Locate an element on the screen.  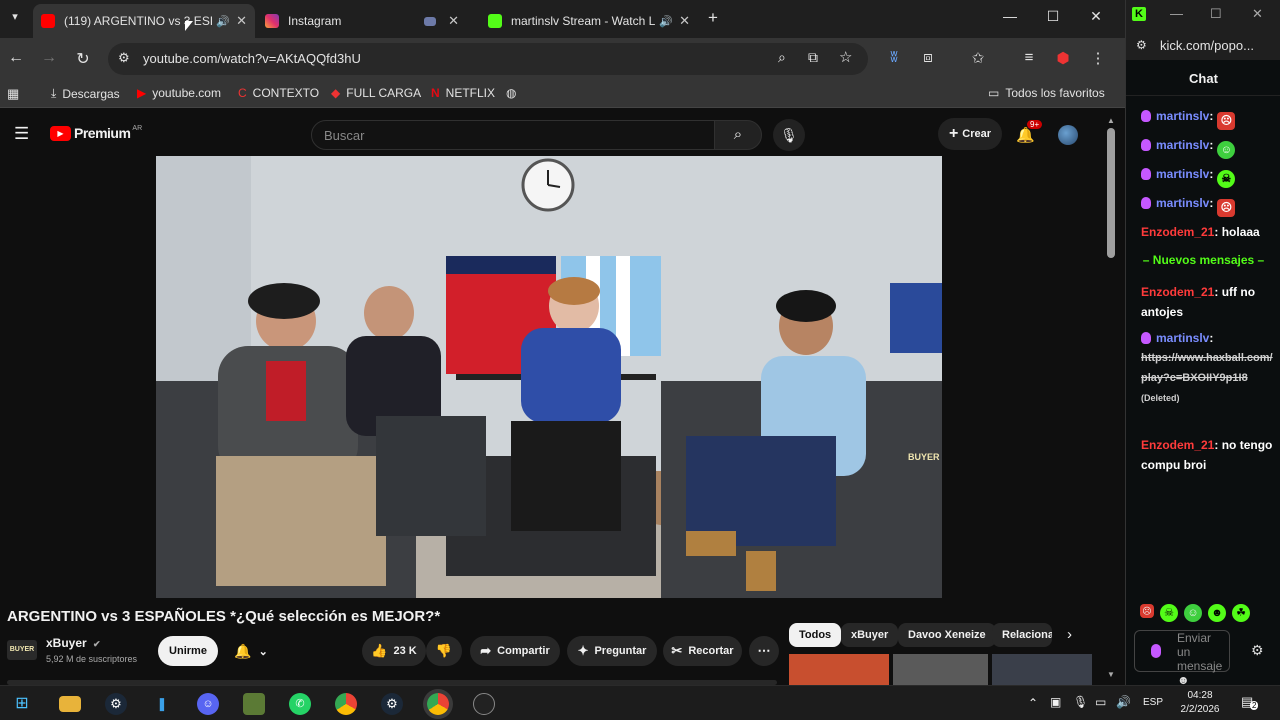
scroll-up-icon: ▲ is located at coordinates (1111, 120).